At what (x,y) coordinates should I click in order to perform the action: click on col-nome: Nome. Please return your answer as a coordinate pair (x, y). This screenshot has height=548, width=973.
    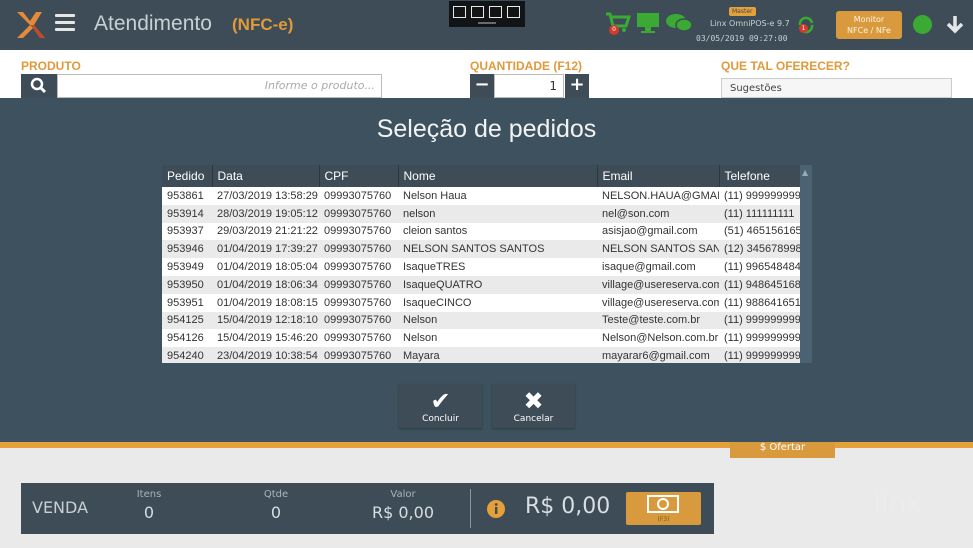
    Looking at the image, I should click on (498, 176).